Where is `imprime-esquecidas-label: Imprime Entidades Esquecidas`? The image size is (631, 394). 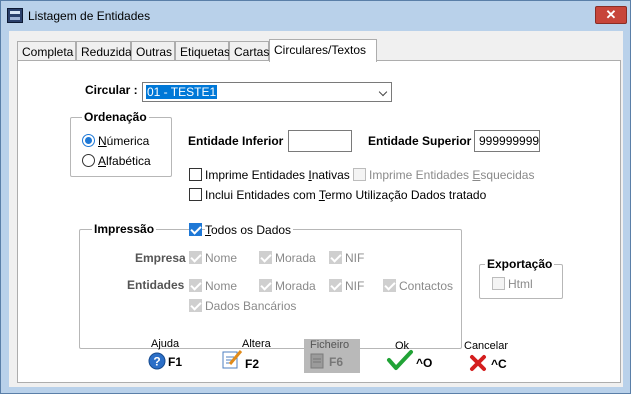
imprime-esquecidas-label: Imprime Entidades Esquecidas is located at coordinates (451, 175).